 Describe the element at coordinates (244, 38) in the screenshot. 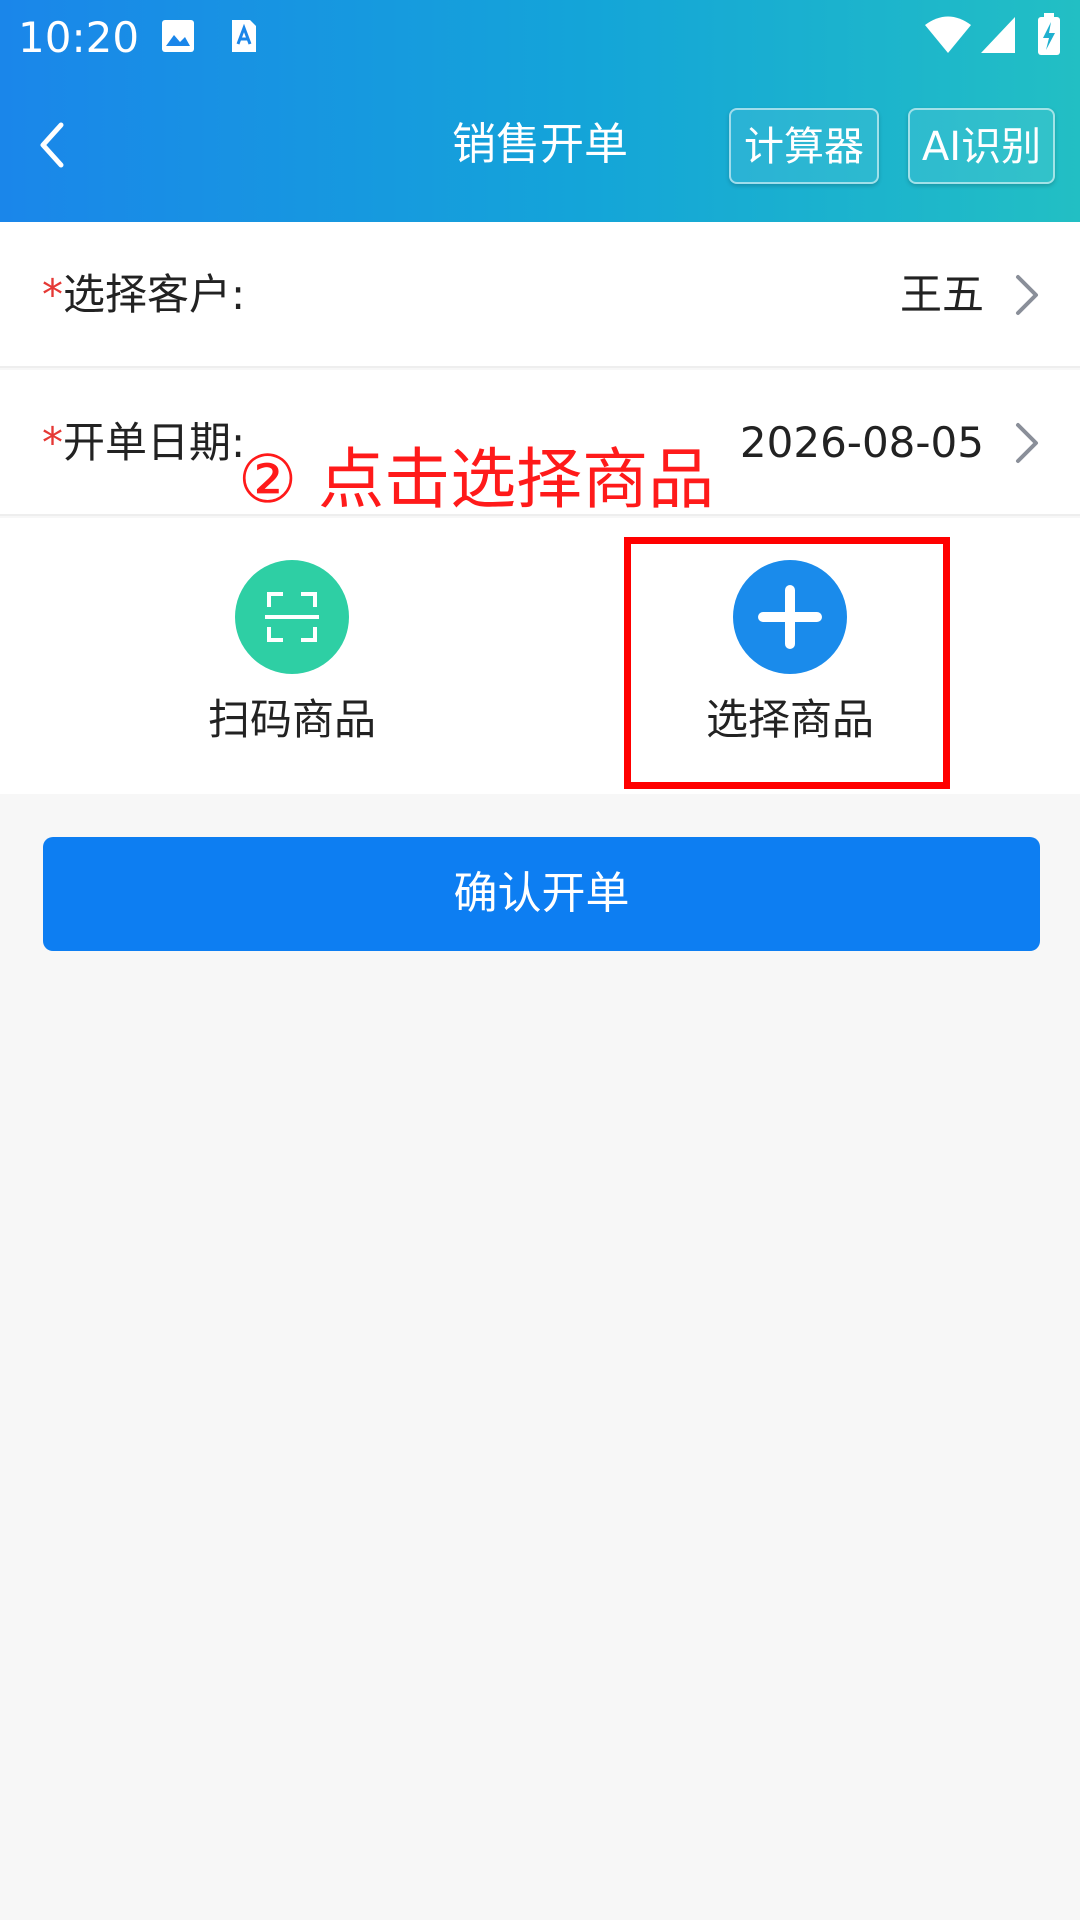

I see `text-recognition-icon` at that location.